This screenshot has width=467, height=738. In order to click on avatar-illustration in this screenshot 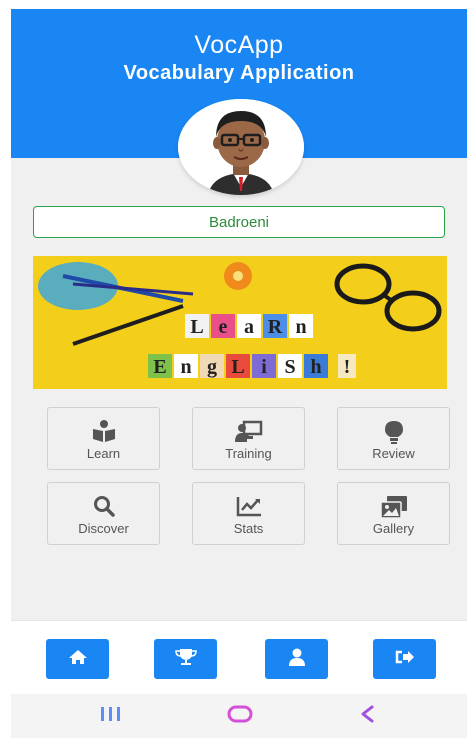, I will do `click(241, 147)`.